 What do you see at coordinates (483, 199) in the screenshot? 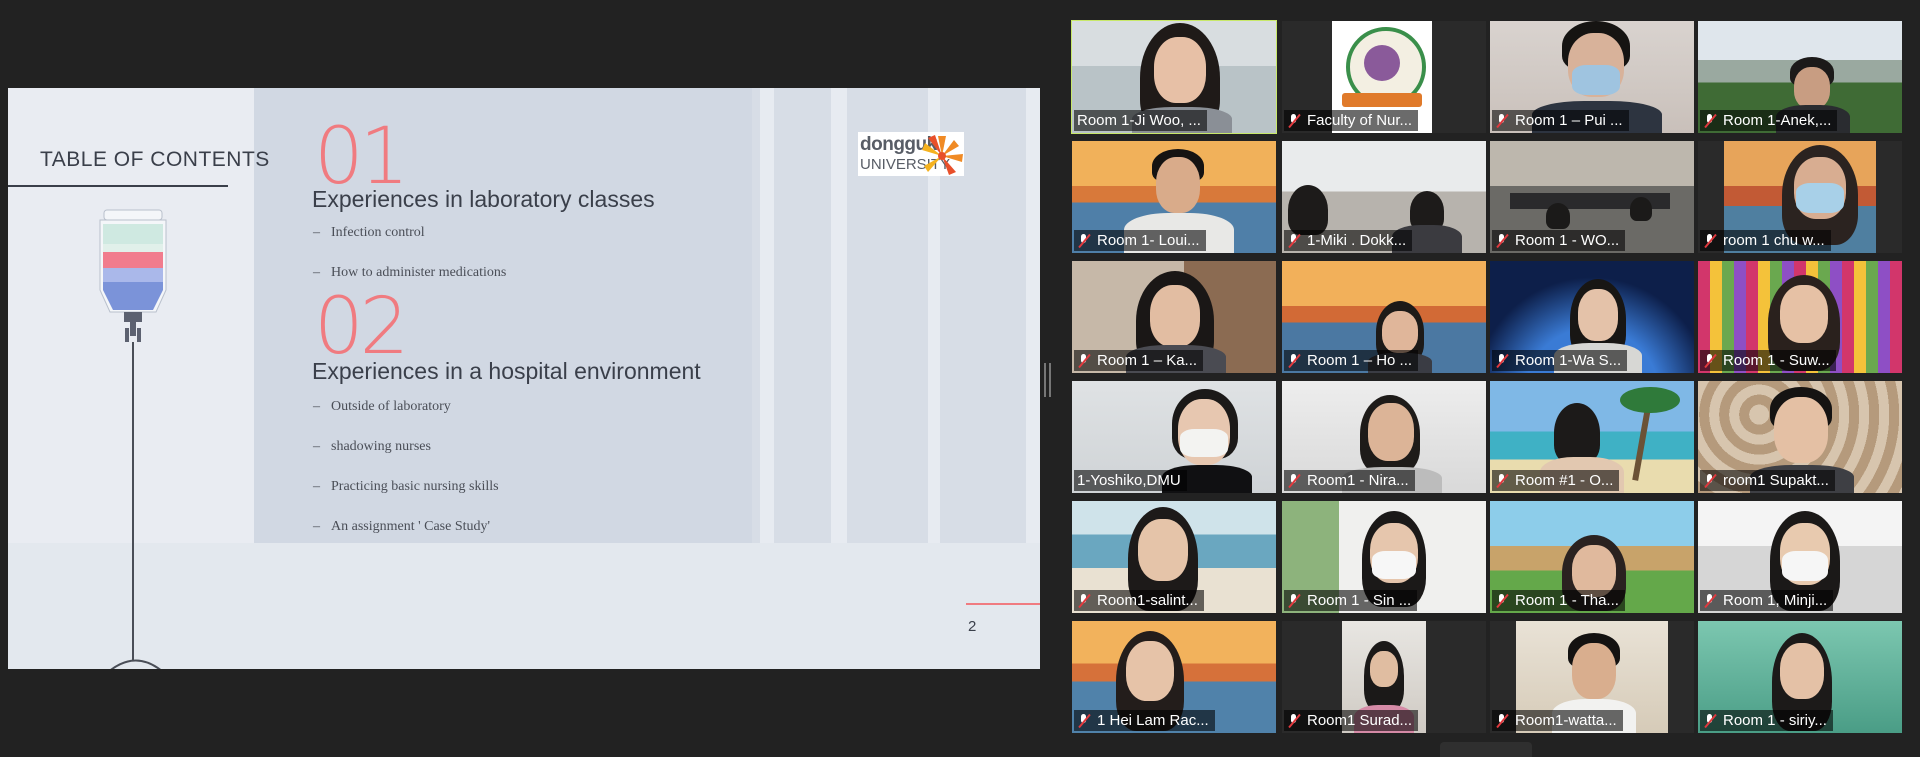
I see `section-1-heading: Experiences in laboratory classes` at bounding box center [483, 199].